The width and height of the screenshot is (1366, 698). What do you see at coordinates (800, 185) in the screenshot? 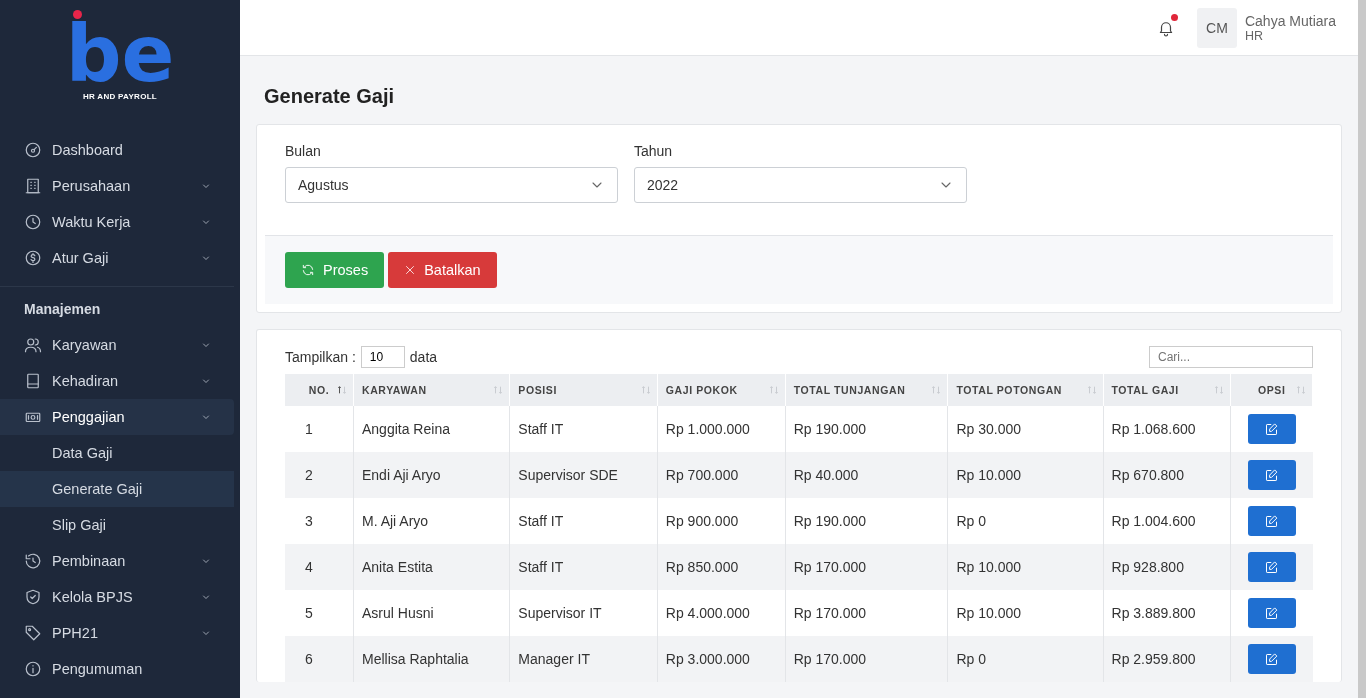
I see `select-field: 2022` at bounding box center [800, 185].